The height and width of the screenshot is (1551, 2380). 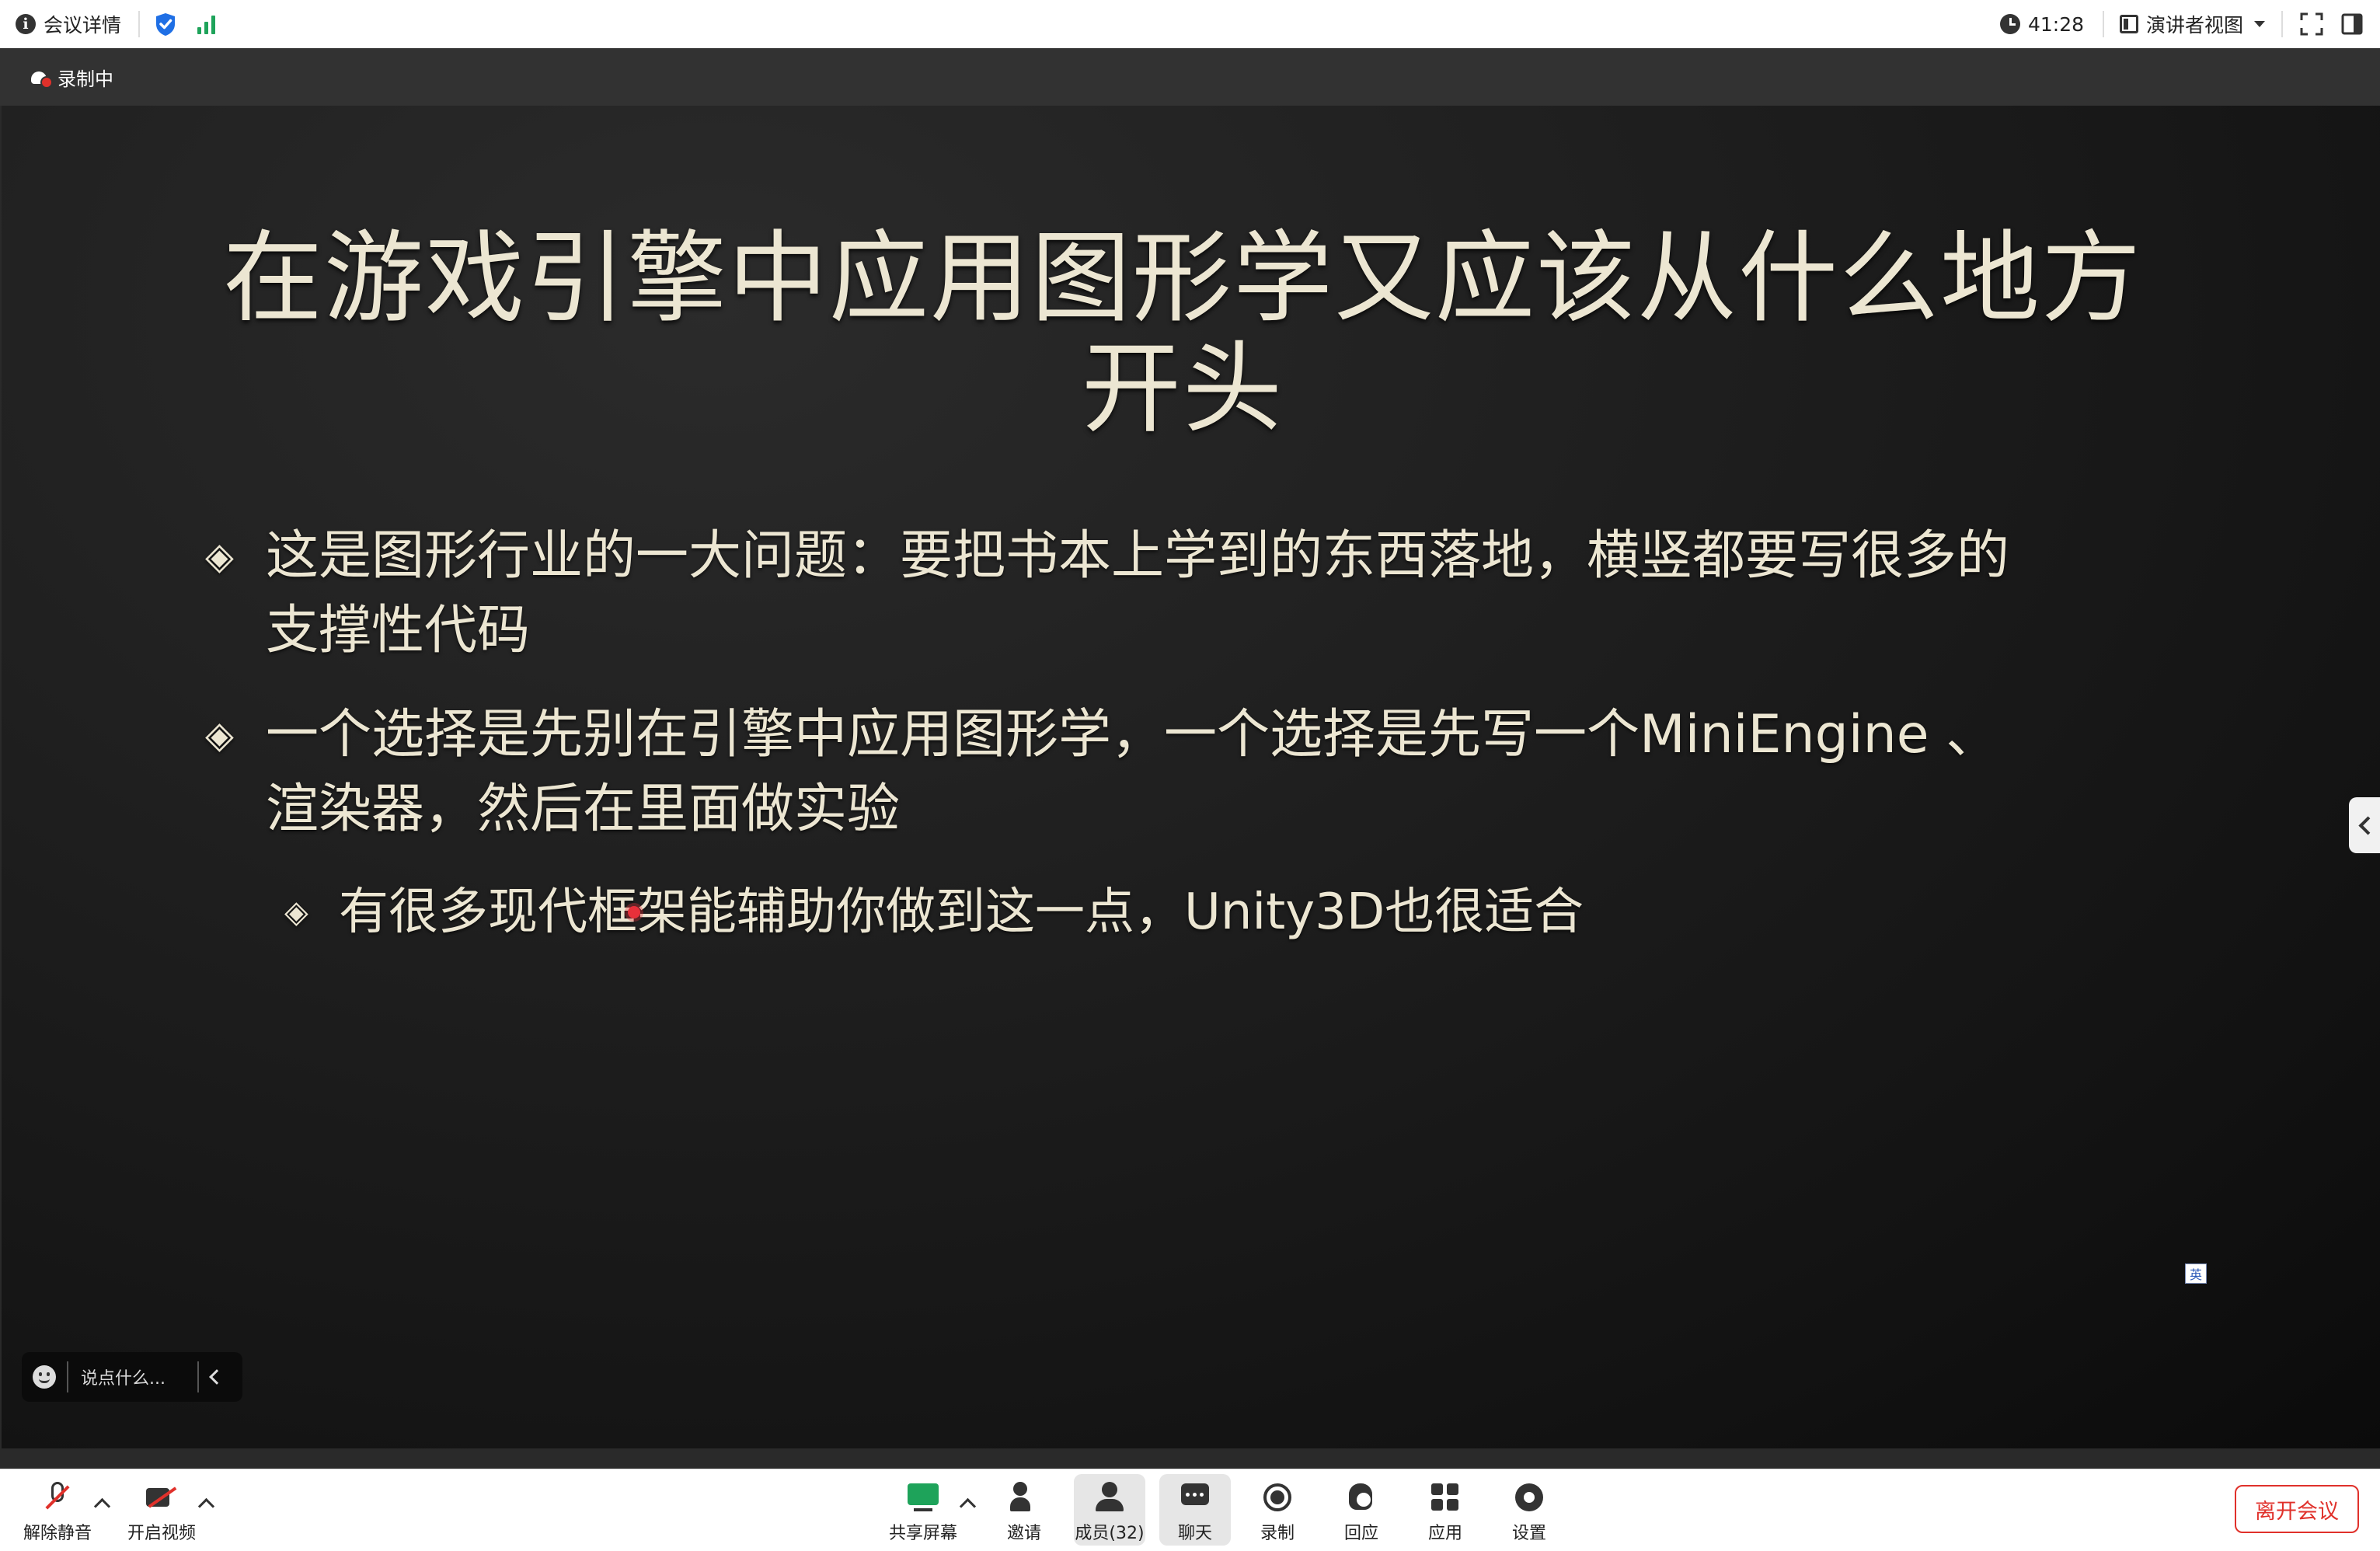 I want to click on react-label: 回应, so click(x=1360, y=1533).